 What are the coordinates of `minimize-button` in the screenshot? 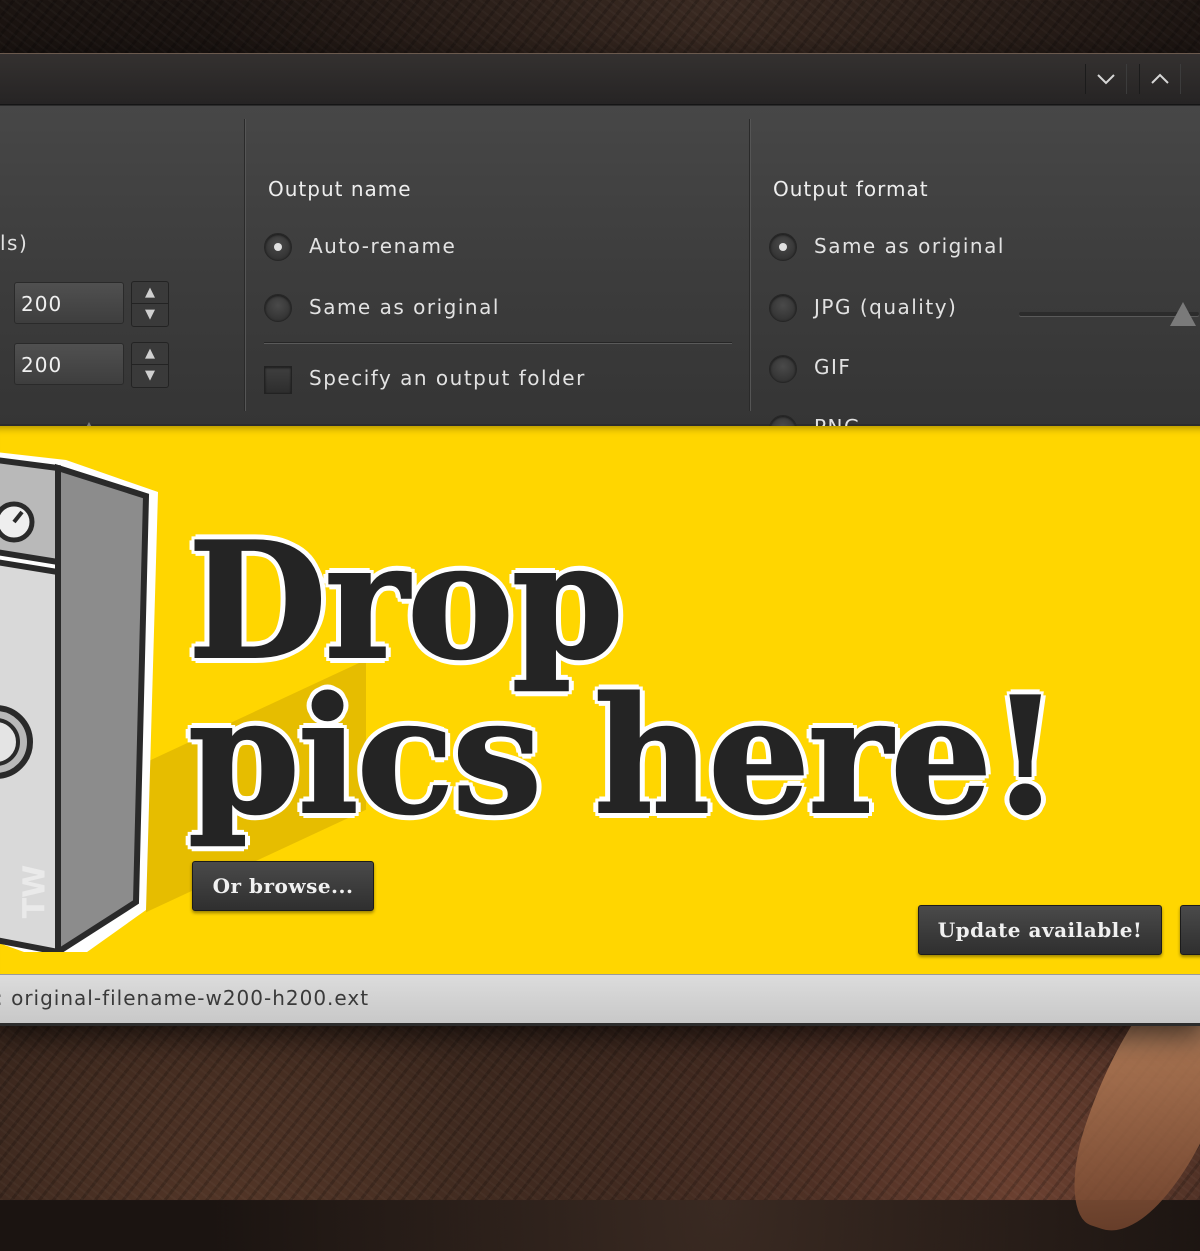 It's located at (1106, 79).